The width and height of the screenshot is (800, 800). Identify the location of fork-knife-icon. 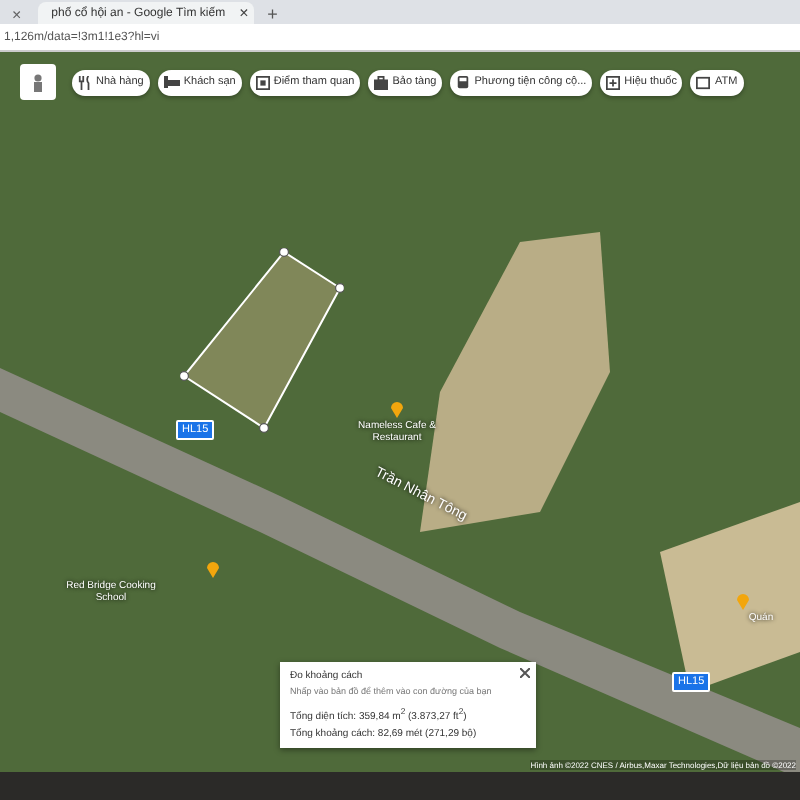
(85, 82).